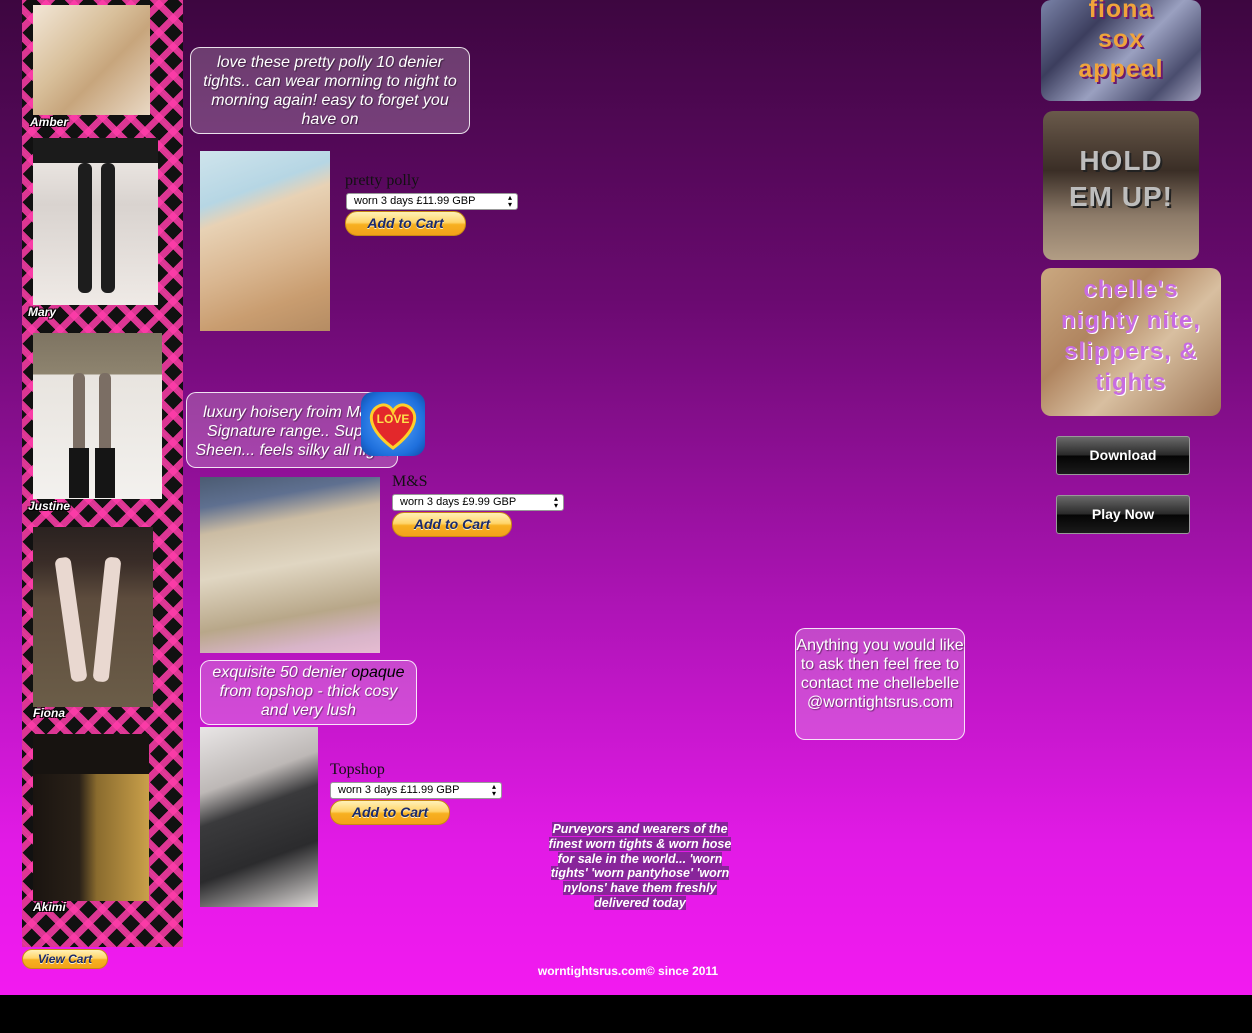  I want to click on fiona-sox-appeal-banner: fiona sox appeal, so click(1121, 50).